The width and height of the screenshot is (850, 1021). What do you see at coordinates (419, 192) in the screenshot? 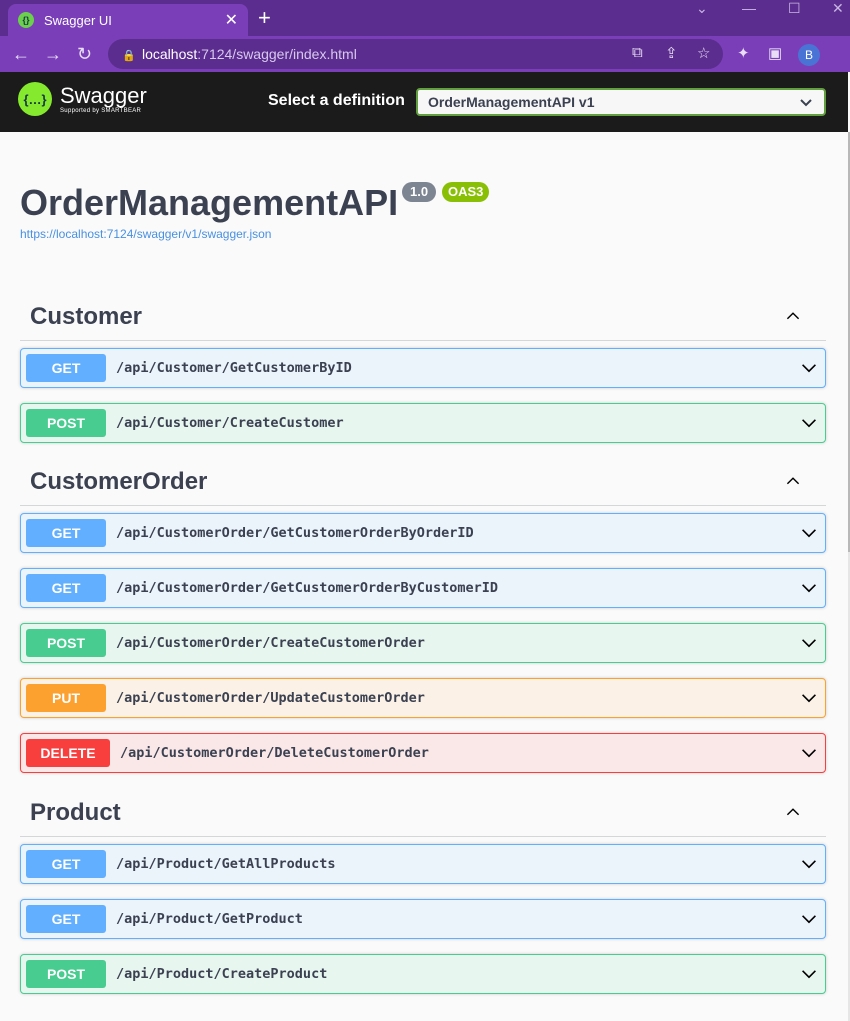
I see `version-badge: 1.0` at bounding box center [419, 192].